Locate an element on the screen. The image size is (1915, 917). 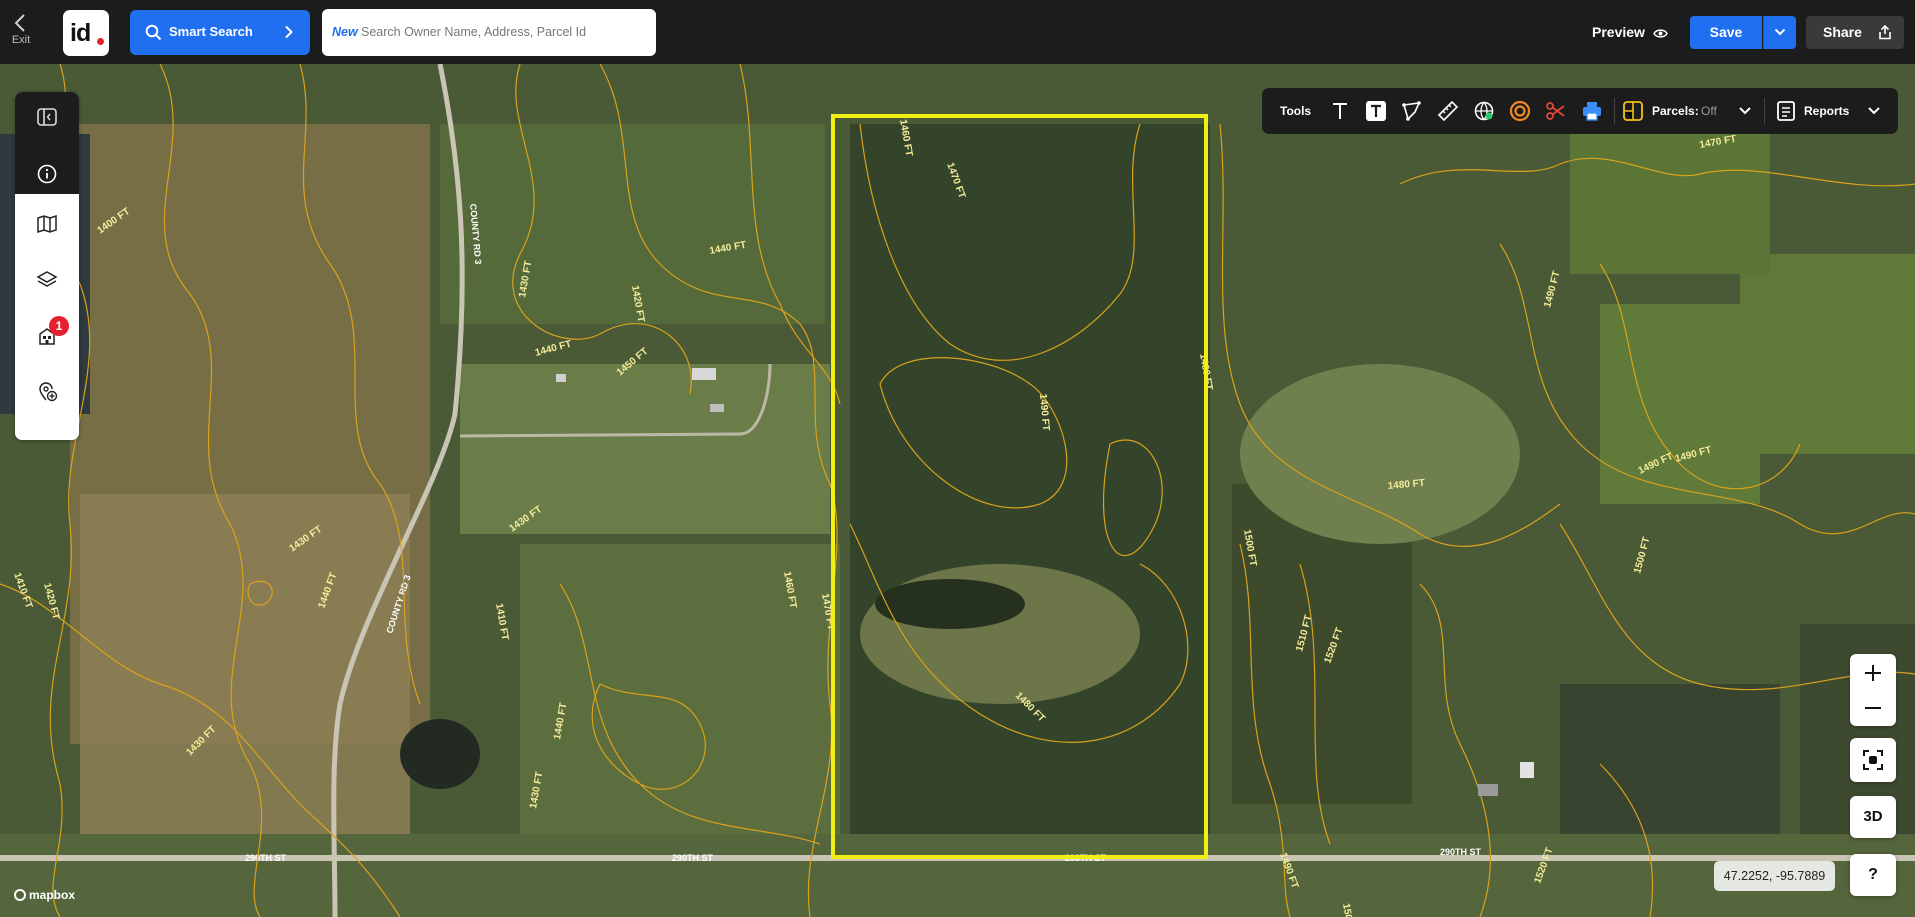
preview-label: Preview is located at coordinates (1618, 32).